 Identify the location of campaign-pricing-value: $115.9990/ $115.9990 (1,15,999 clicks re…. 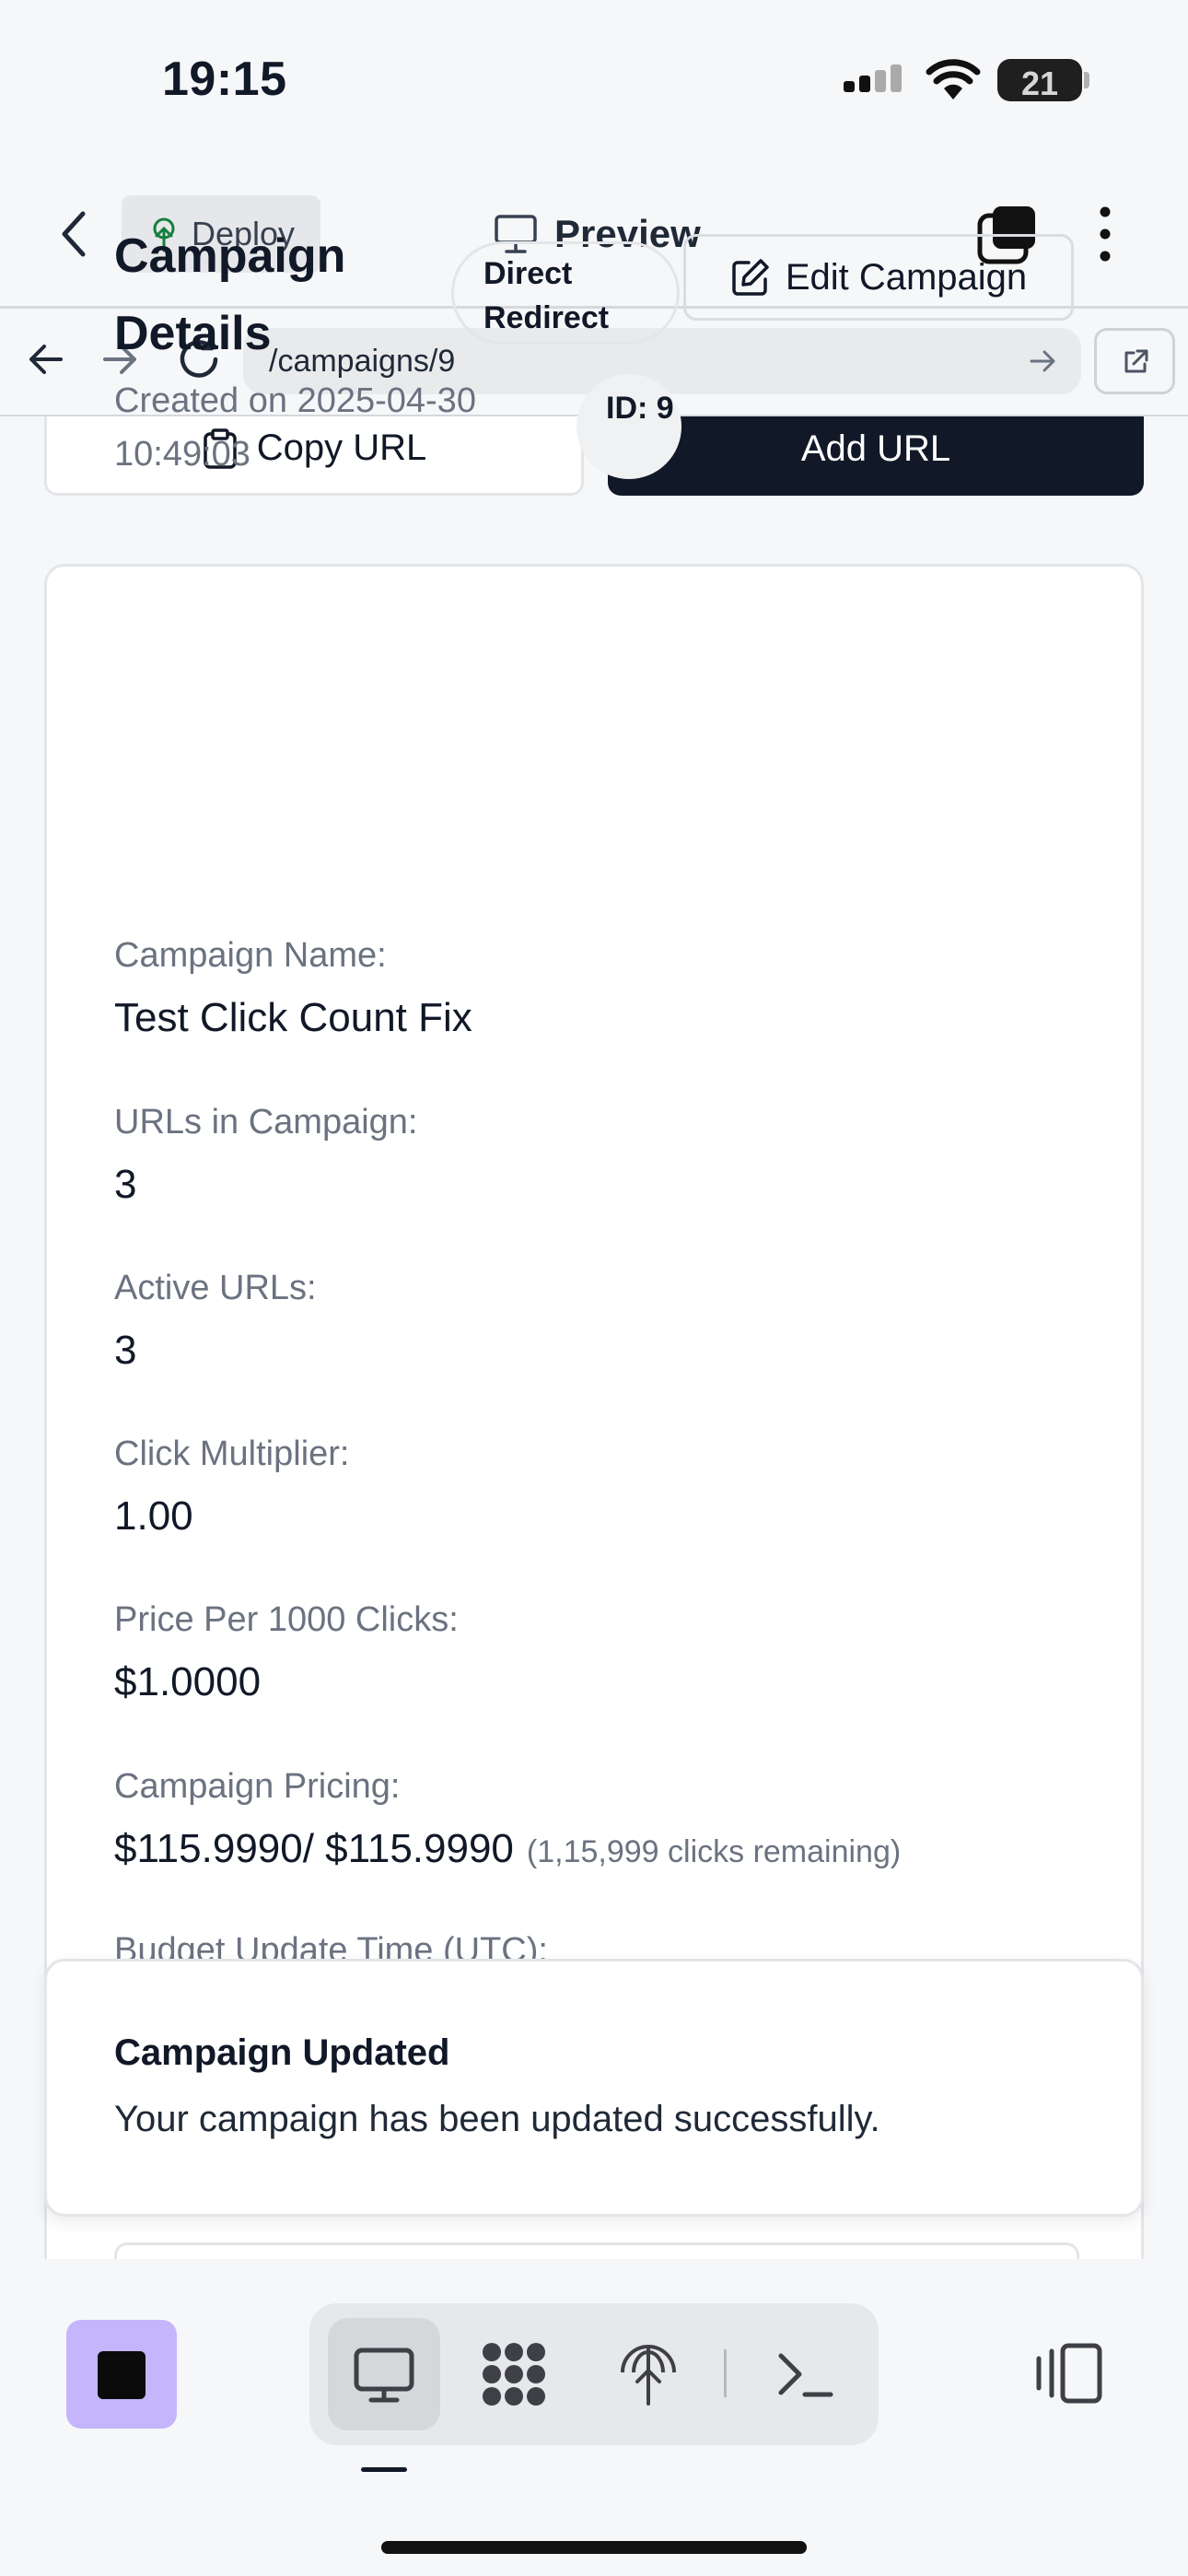
(507, 1849).